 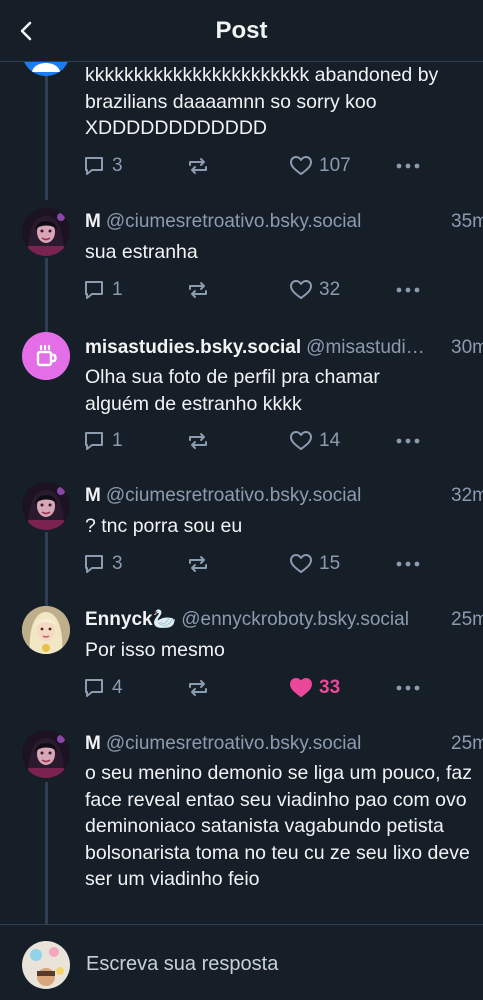 What do you see at coordinates (295, 619) in the screenshot?
I see `author-handle: @ennyckroboty.bsky.social` at bounding box center [295, 619].